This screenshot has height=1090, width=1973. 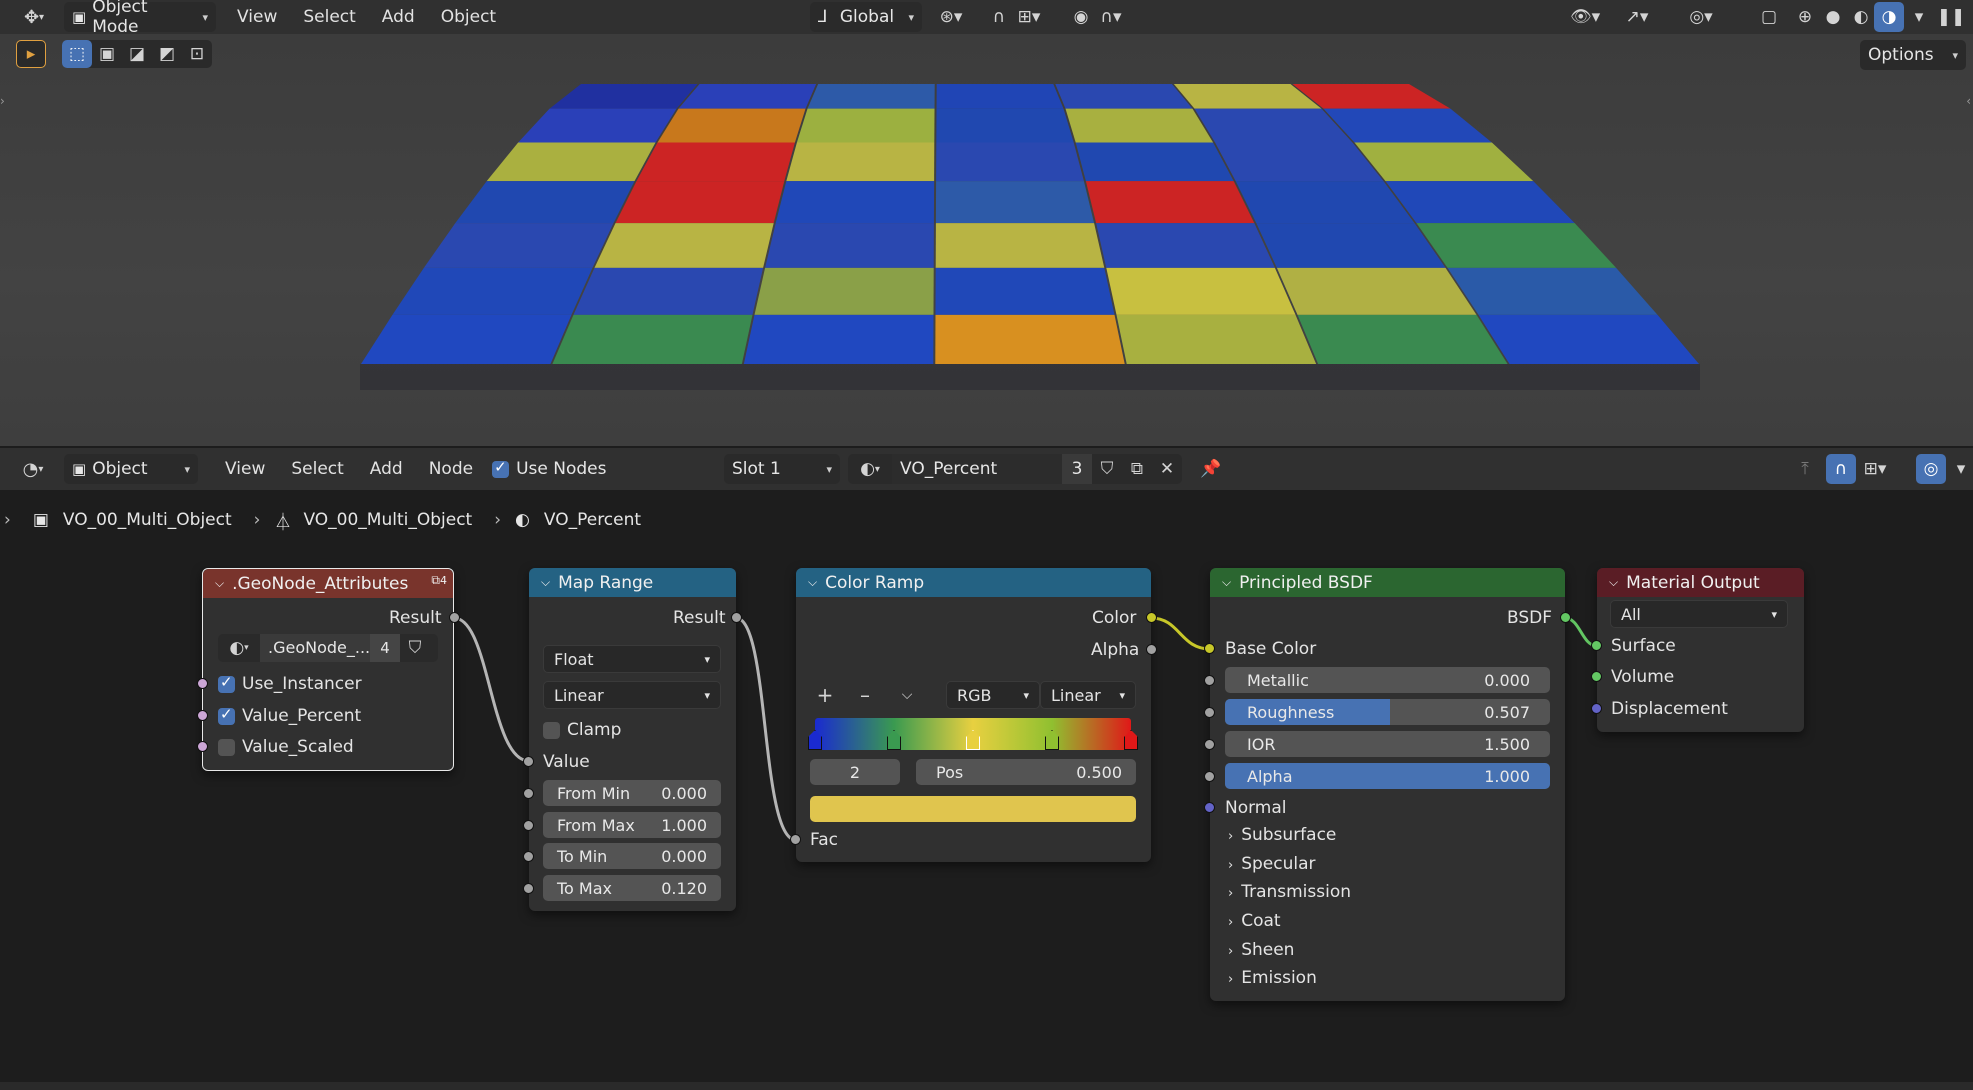 I want to click on menu-node: Node, so click(x=451, y=469).